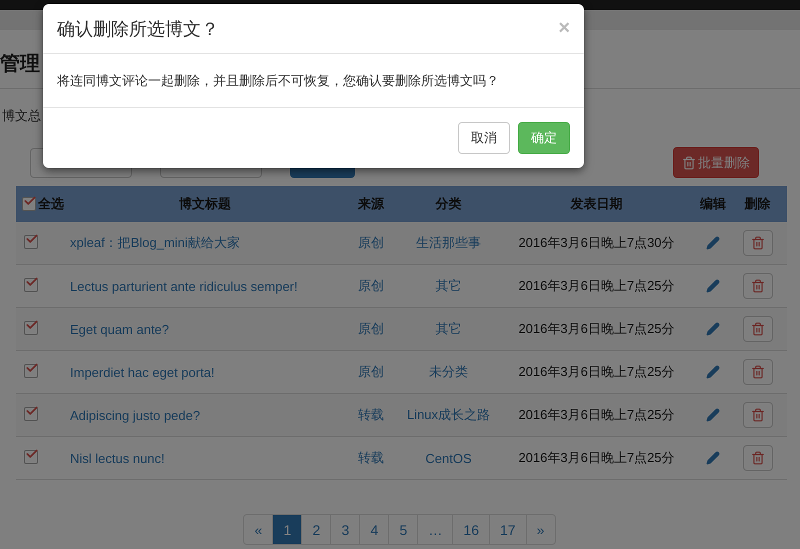  I want to click on page-button: 1, so click(287, 529).